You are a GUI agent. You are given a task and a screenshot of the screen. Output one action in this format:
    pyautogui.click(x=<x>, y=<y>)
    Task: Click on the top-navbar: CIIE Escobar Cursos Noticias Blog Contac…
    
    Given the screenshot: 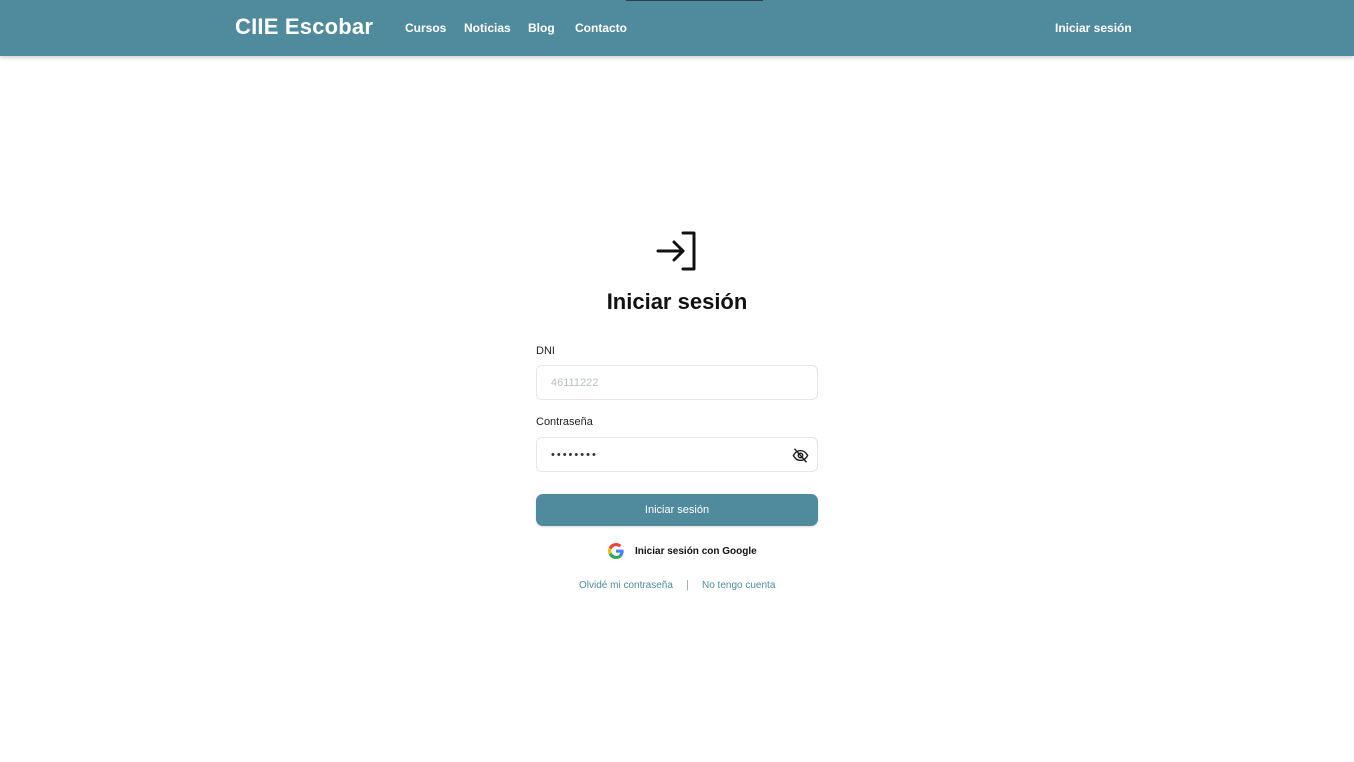 What is the action you would take?
    pyautogui.click(x=677, y=28)
    